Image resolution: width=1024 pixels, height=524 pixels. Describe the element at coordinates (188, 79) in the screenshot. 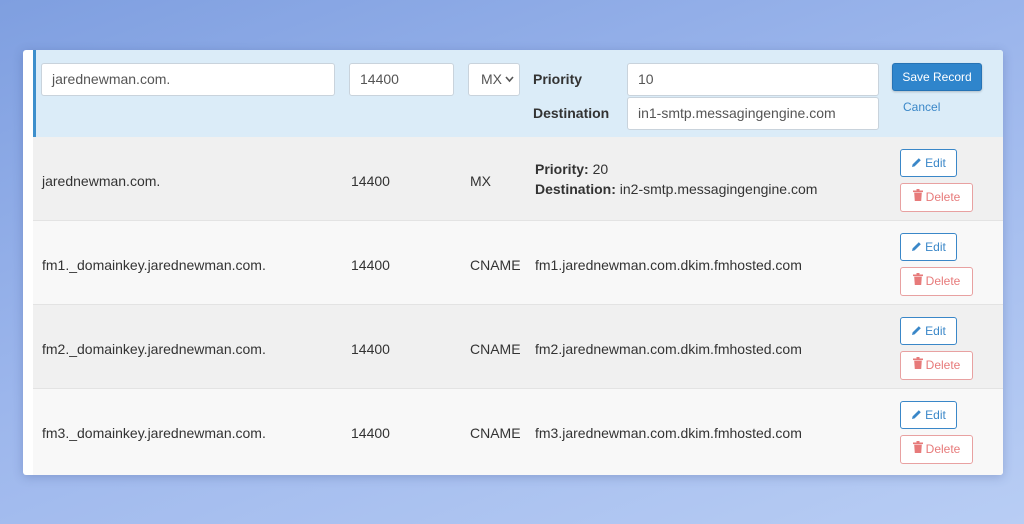

I see `name-input: jarednewman.com.` at that location.